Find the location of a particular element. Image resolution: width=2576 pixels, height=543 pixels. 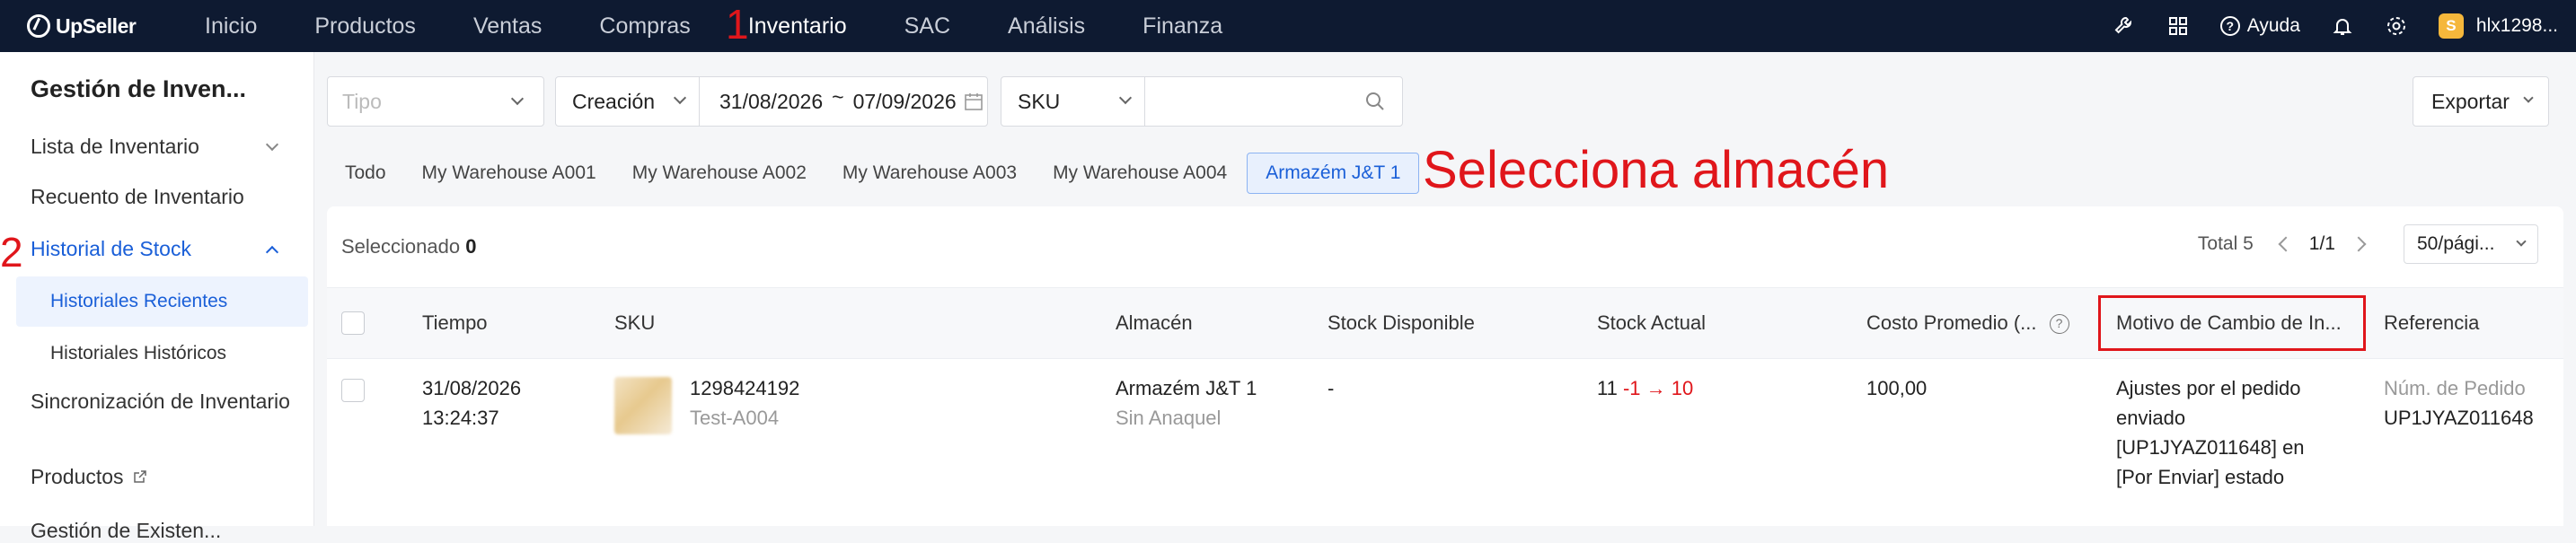

tipo-placeholder: Tipo is located at coordinates (362, 101).